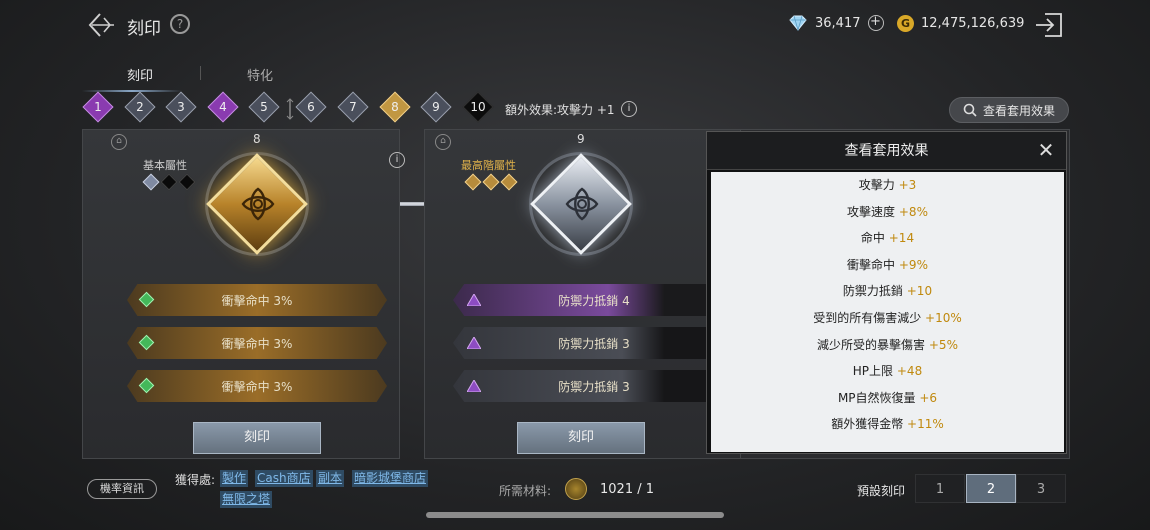 The image size is (1150, 530). Describe the element at coordinates (257, 139) in the screenshot. I see `card-number: 8` at that location.